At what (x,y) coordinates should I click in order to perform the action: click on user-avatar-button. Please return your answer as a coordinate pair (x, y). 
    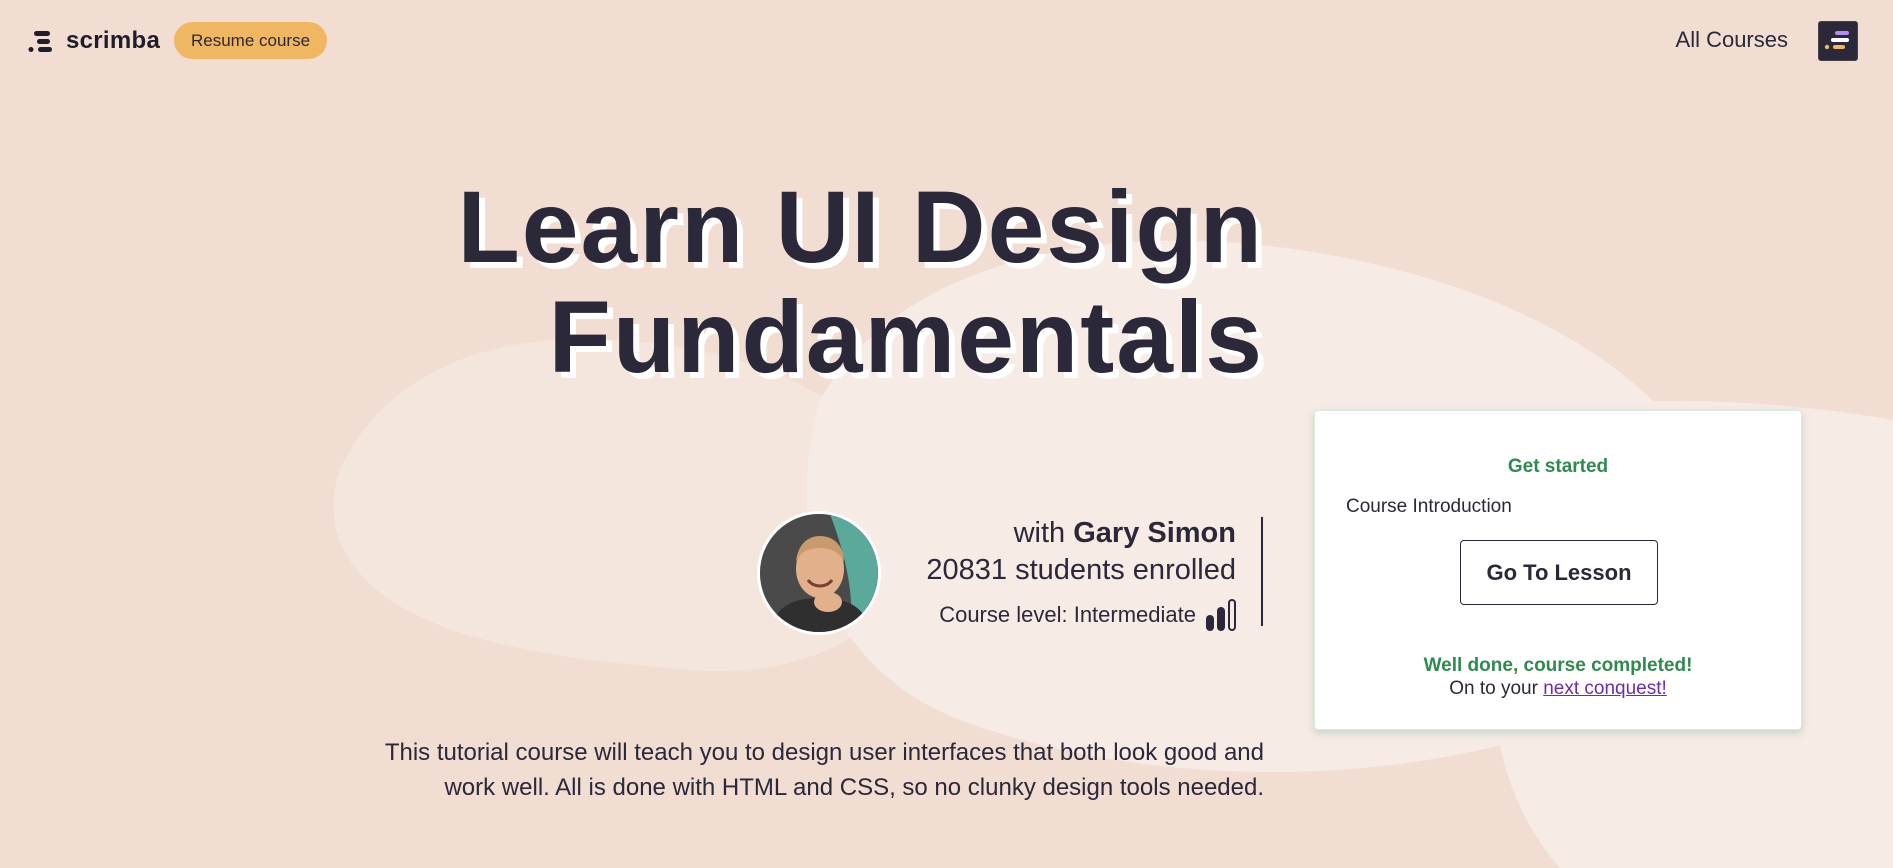
    Looking at the image, I should click on (1838, 41).